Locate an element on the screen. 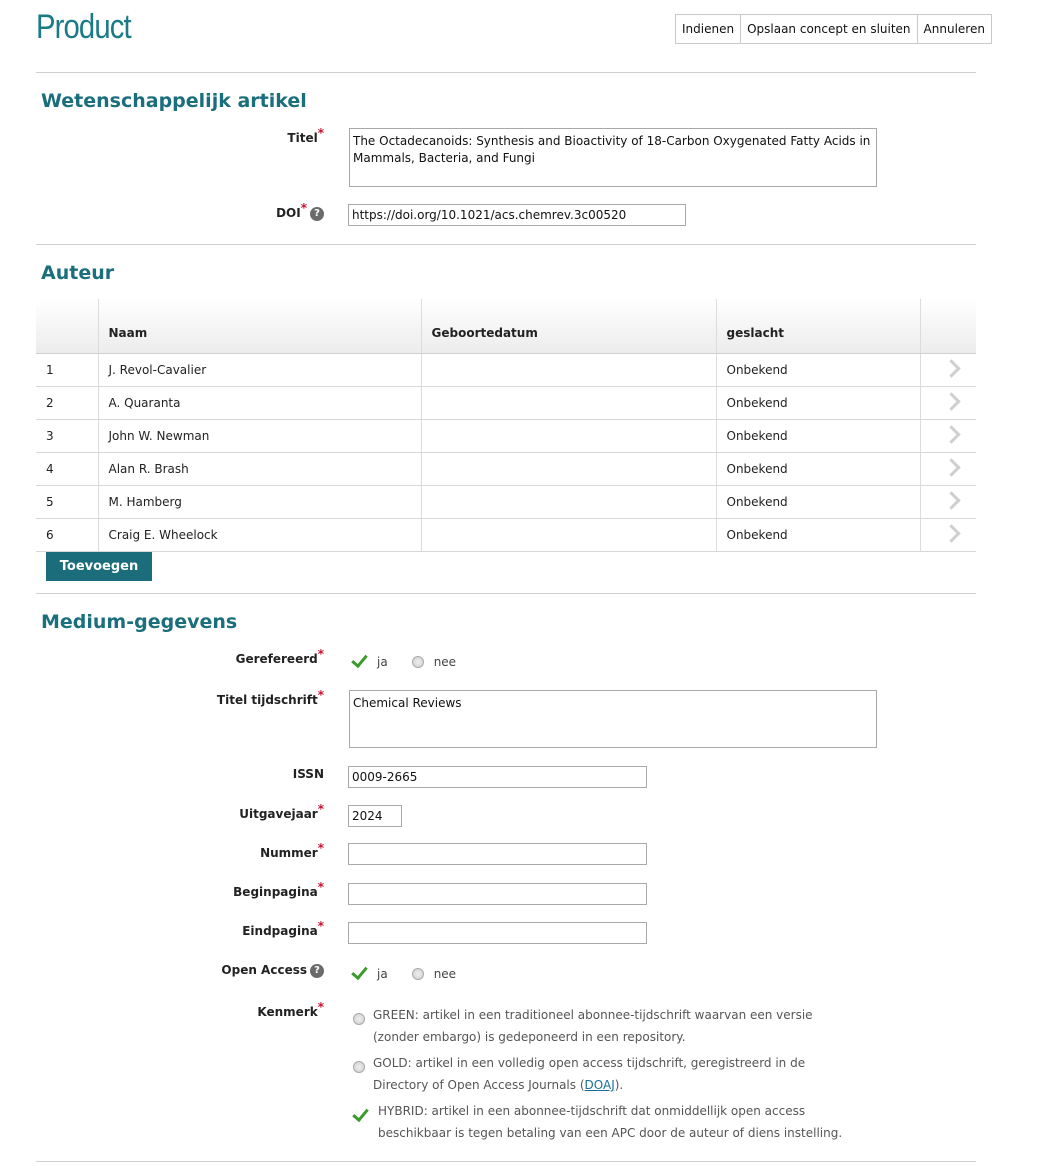 Image resolution: width=1041 pixels, height=1171 pixels. author-nr: 3 is located at coordinates (67, 436).